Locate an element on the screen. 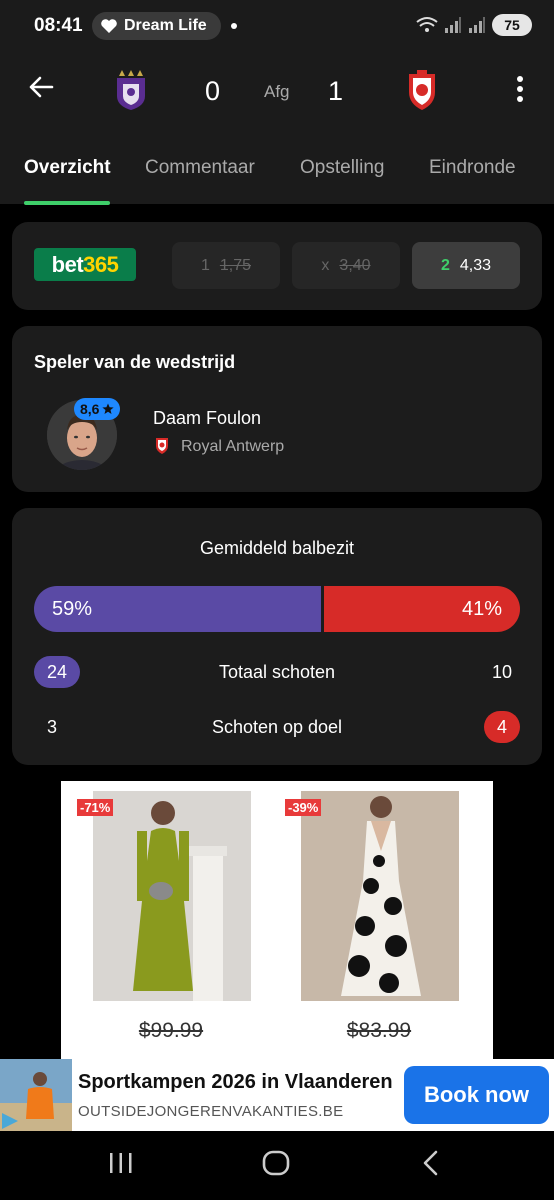 The height and width of the screenshot is (1200, 554). shots-on-target-away: 4 is located at coordinates (502, 727).